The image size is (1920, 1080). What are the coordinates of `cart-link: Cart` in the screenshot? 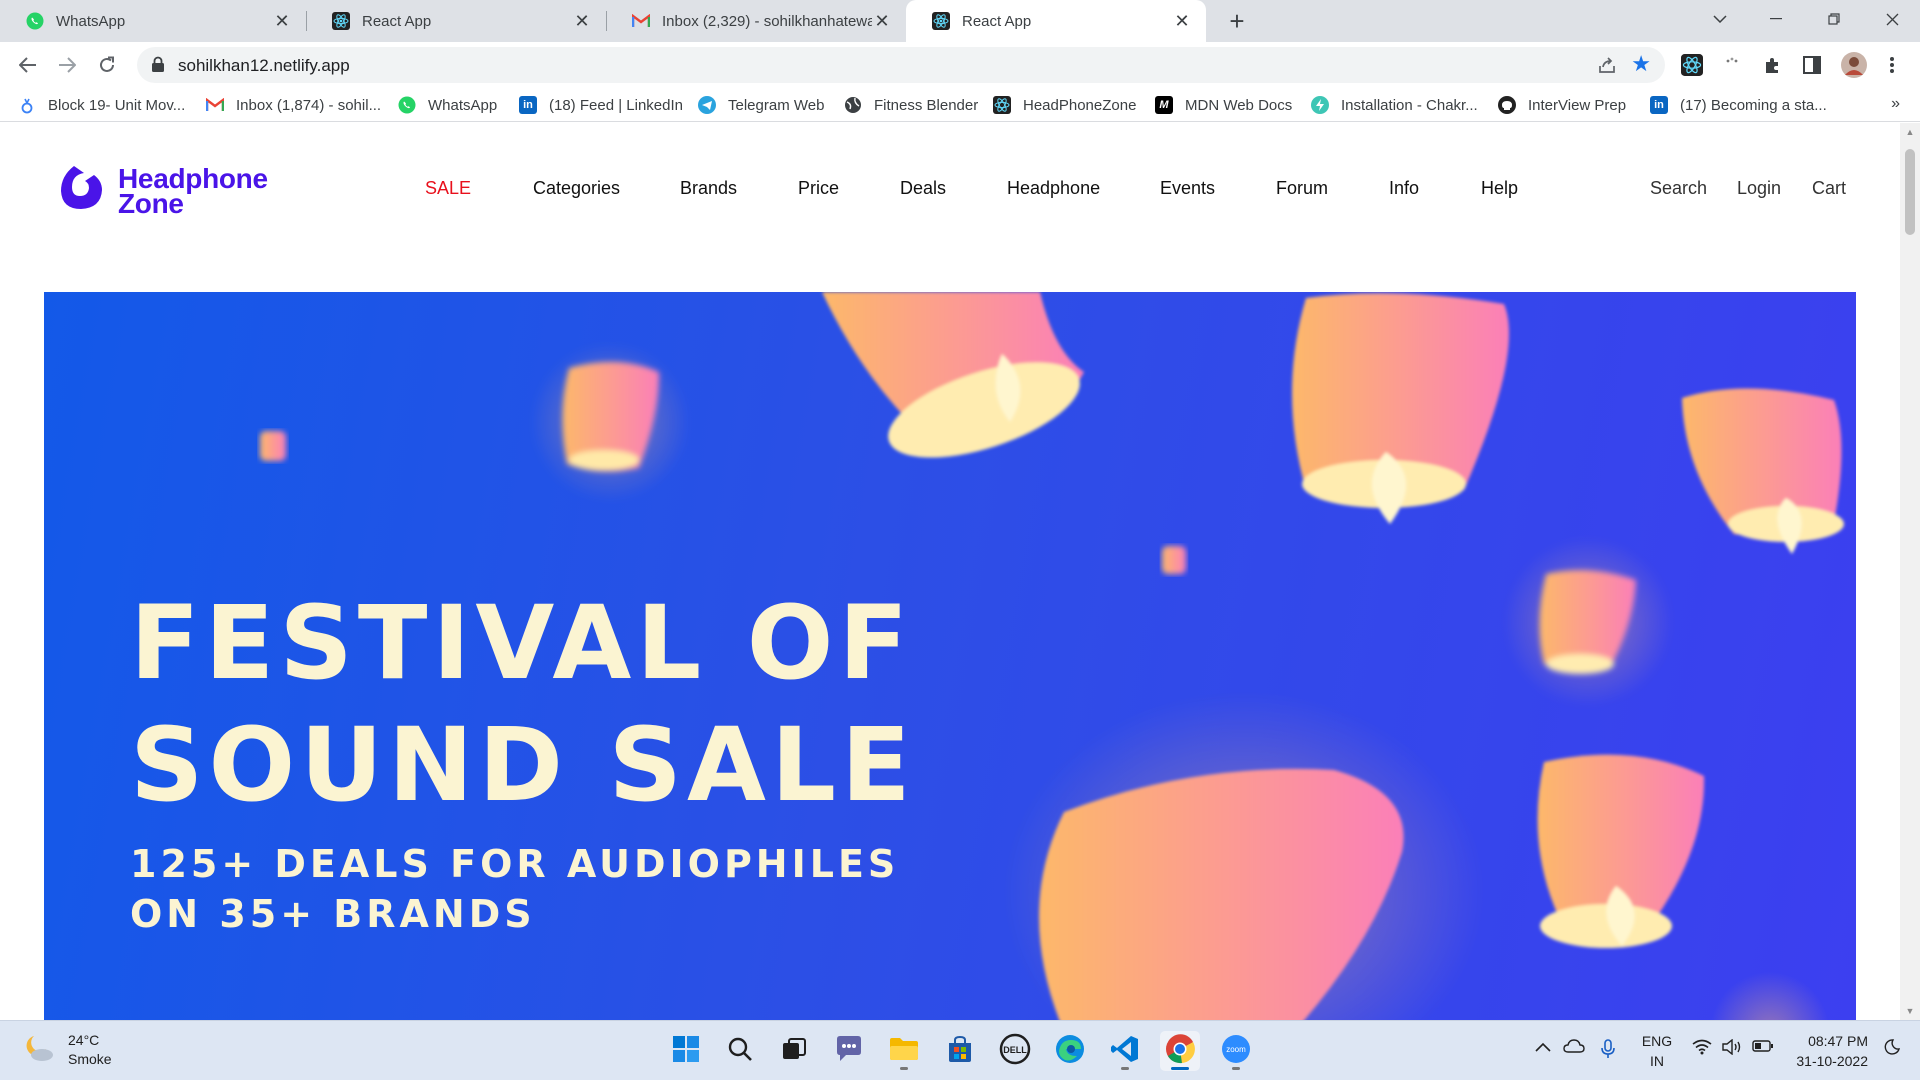 It's located at (1829, 188).